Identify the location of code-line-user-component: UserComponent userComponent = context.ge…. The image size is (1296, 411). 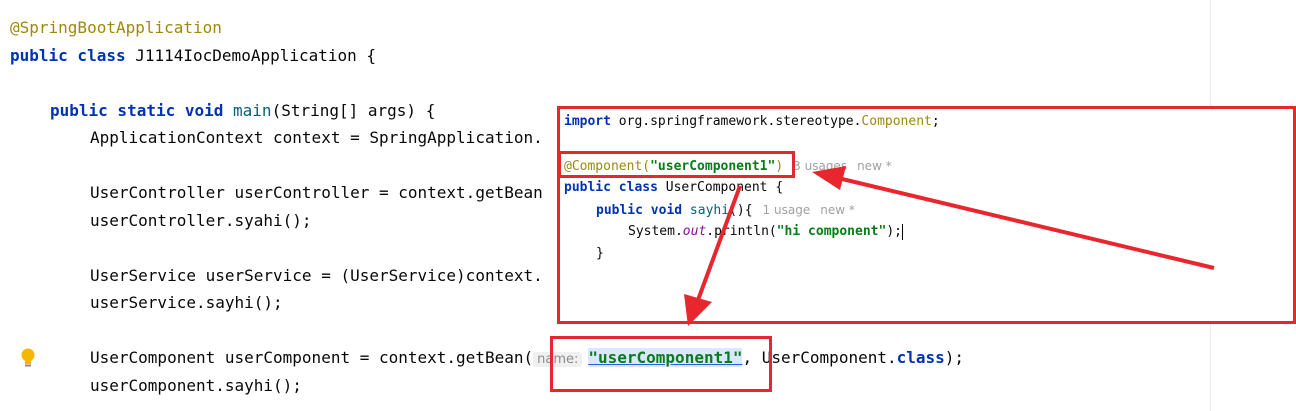
(527, 357).